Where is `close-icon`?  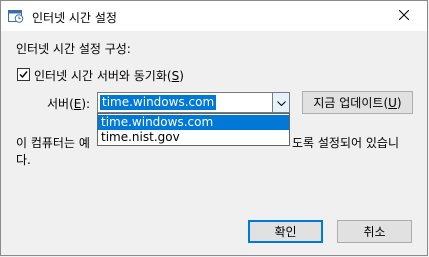 close-icon is located at coordinates (404, 16).